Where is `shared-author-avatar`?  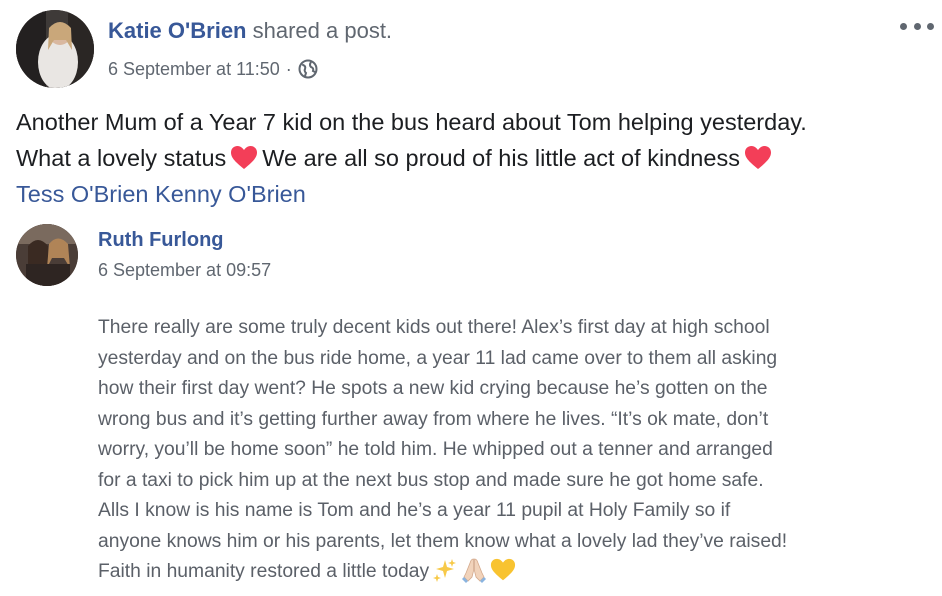
shared-author-avatar is located at coordinates (47, 255).